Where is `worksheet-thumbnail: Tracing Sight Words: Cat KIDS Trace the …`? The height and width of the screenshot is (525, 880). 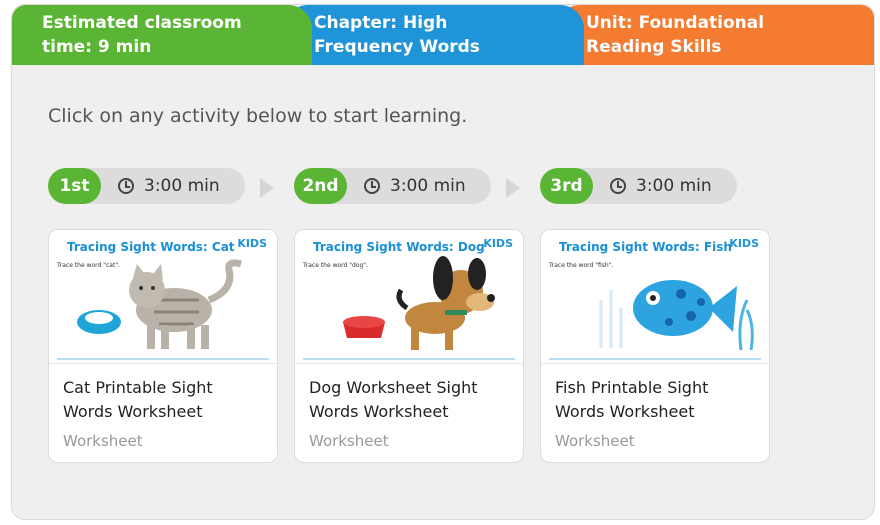 worksheet-thumbnail: Tracing Sight Words: Cat KIDS Trace the … is located at coordinates (163, 297).